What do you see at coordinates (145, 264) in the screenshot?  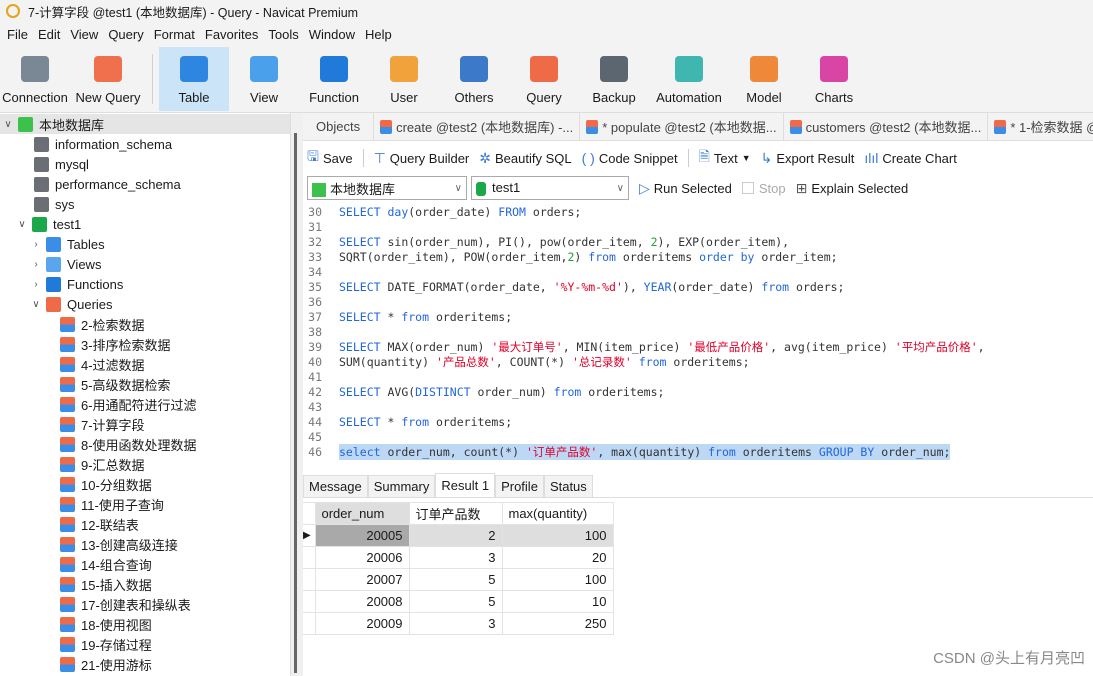 I see `tree-group-views: › Views` at bounding box center [145, 264].